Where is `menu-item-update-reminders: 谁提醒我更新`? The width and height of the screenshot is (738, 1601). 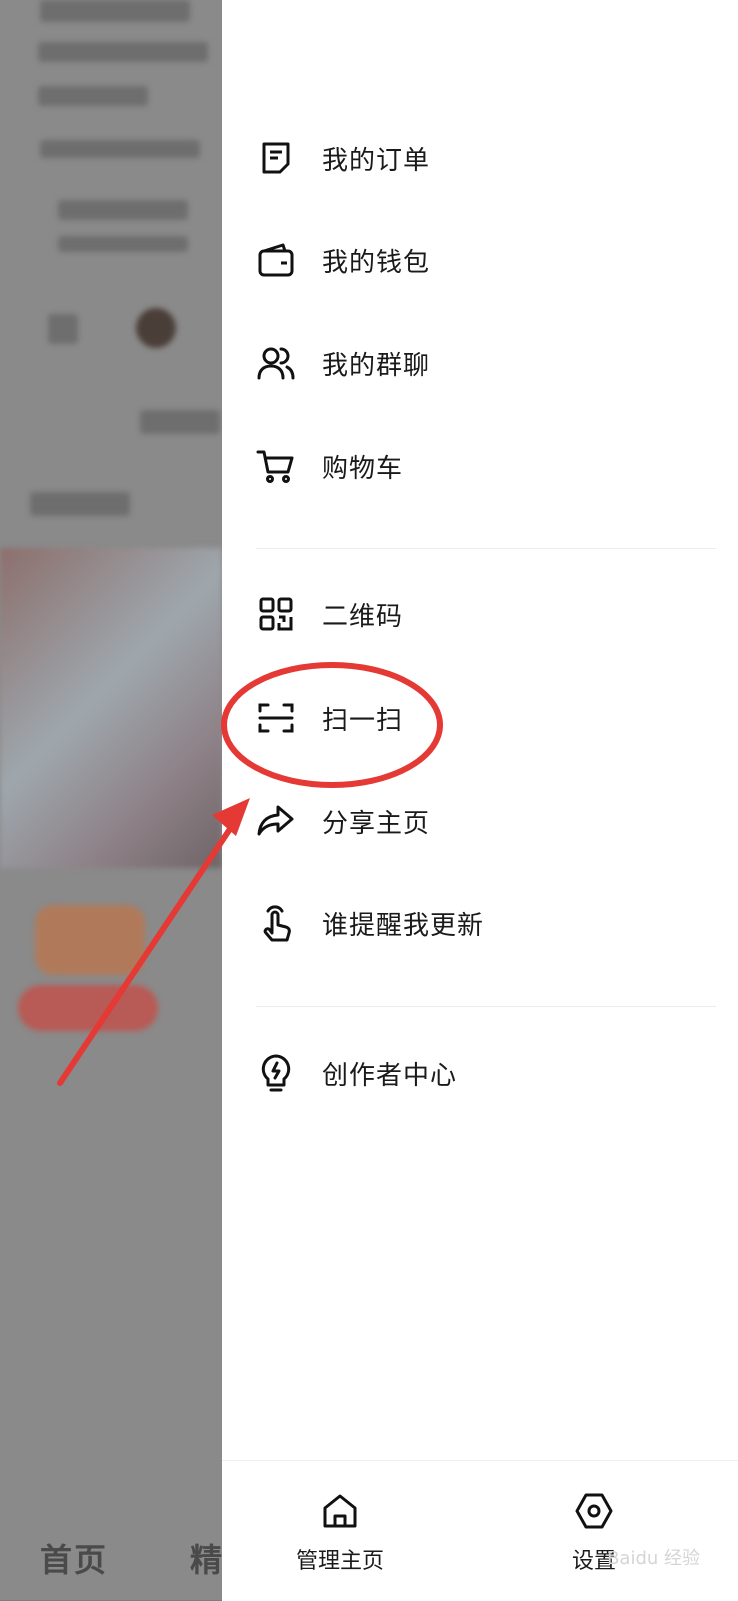 menu-item-update-reminders: 谁提醒我更新 is located at coordinates (370, 923).